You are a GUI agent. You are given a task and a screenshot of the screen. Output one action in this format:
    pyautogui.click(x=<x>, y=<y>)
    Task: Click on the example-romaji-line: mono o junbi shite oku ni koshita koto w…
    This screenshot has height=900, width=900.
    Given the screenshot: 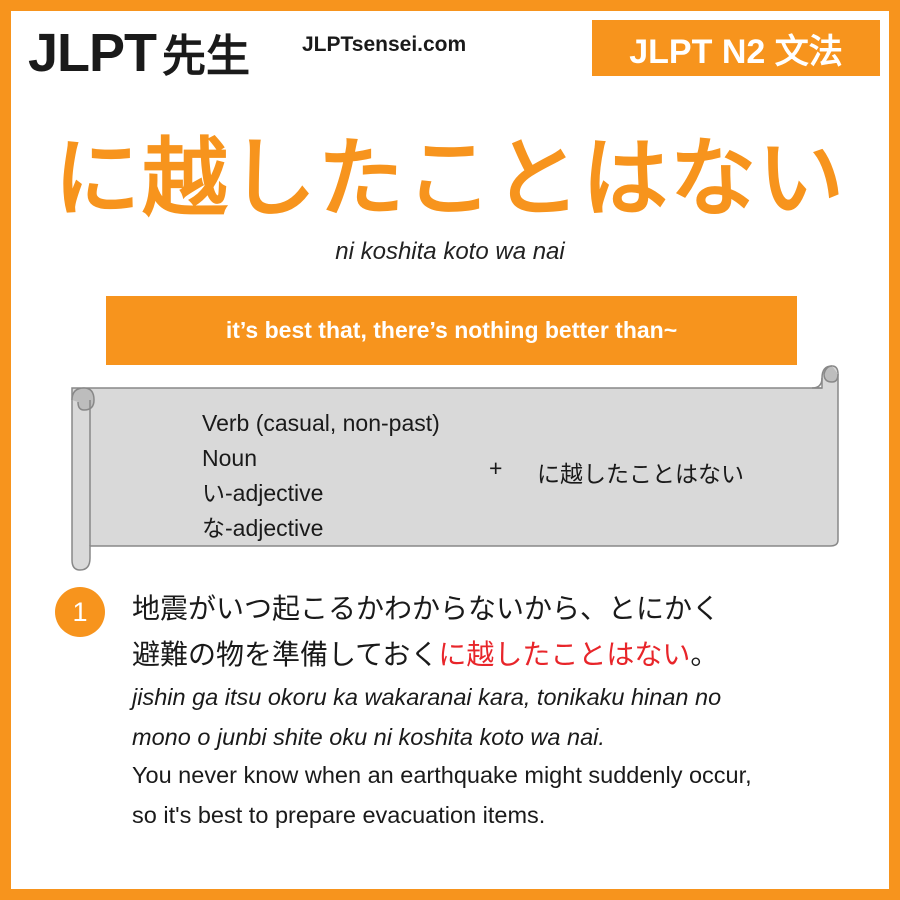 What is the action you would take?
    pyautogui.click(x=368, y=737)
    